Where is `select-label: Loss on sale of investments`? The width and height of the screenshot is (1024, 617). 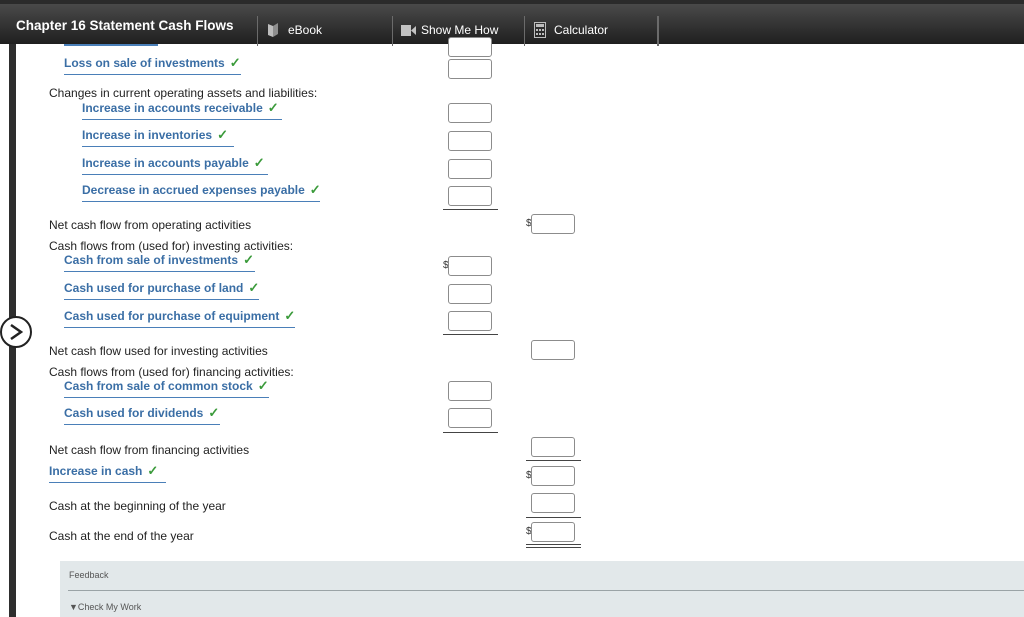
select-label: Loss on sale of investments is located at coordinates (144, 63).